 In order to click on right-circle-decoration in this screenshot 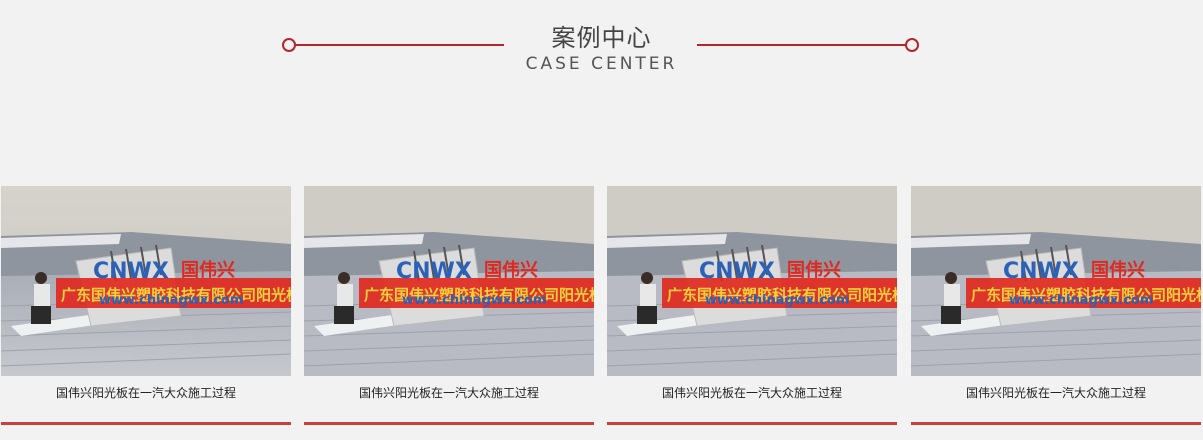, I will do `click(912, 45)`.